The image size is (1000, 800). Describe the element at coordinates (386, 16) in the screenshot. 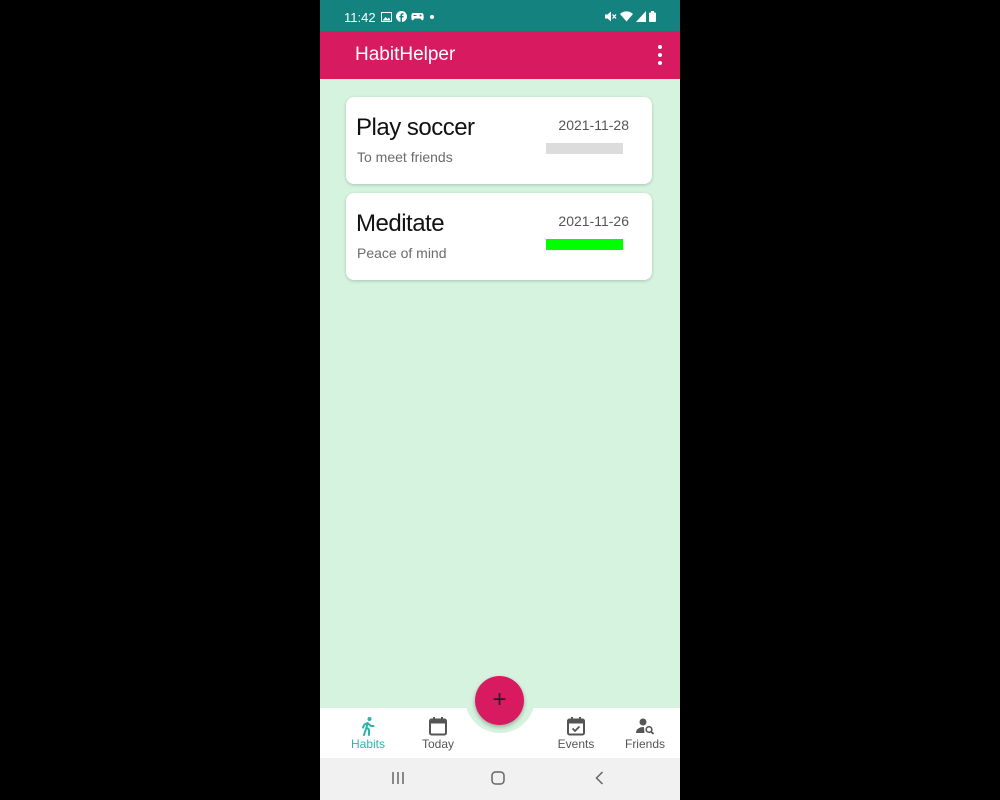

I see `image-icon` at that location.